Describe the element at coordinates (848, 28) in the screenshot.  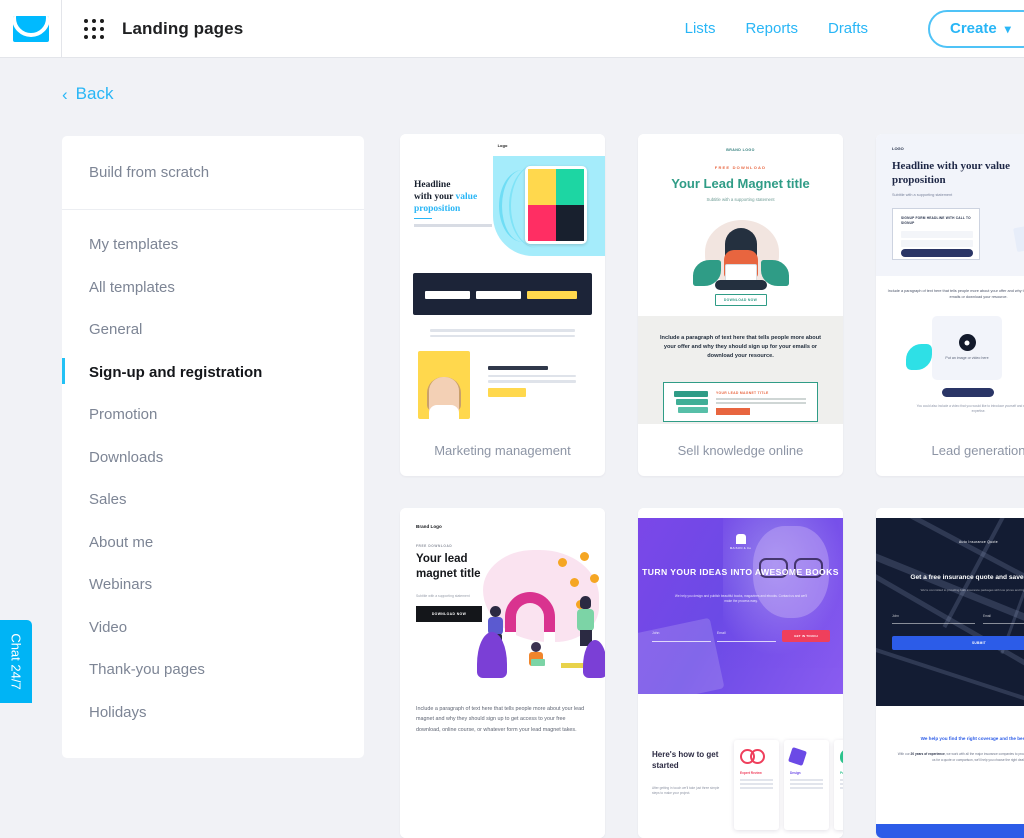
I see `nav-link-drafts: Drafts` at that location.